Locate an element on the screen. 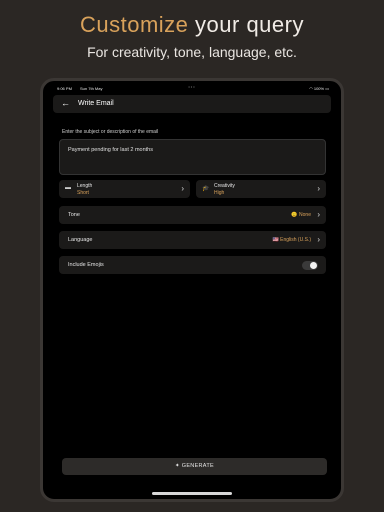 The image size is (384, 512). battery-icon: ▭ is located at coordinates (327, 88).